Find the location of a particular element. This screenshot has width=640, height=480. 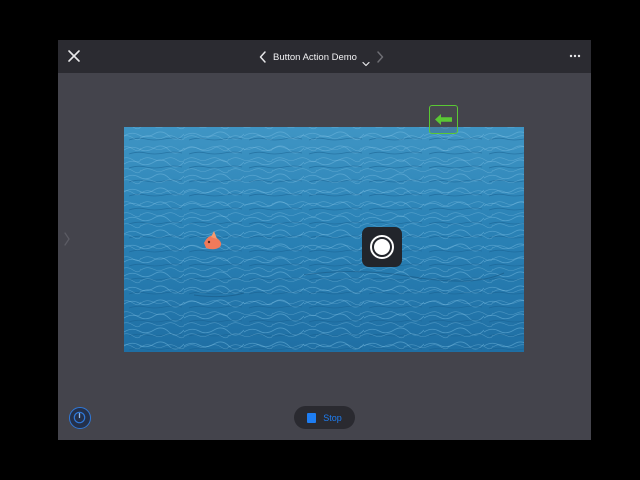

arrow-left-icon is located at coordinates (443, 119).